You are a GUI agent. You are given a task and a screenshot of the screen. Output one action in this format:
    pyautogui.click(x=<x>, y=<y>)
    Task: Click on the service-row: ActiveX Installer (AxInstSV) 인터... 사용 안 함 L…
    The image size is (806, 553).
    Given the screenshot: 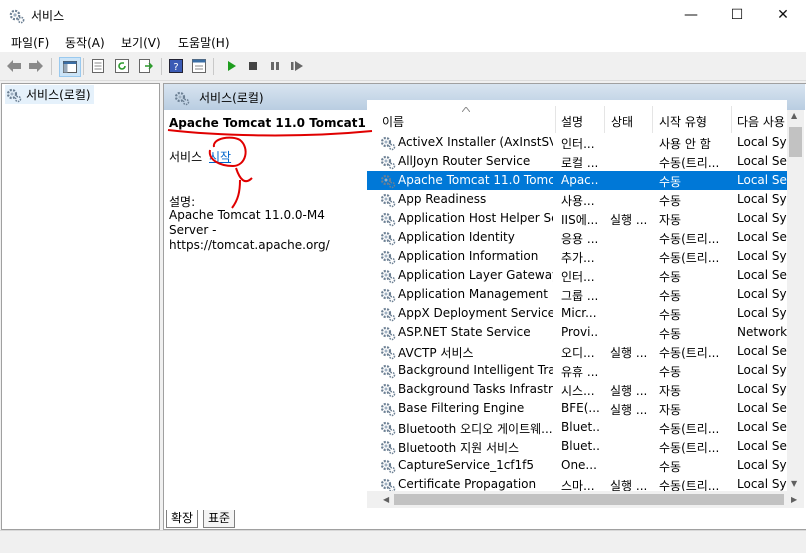 What is the action you would take?
    pyautogui.click(x=577, y=142)
    